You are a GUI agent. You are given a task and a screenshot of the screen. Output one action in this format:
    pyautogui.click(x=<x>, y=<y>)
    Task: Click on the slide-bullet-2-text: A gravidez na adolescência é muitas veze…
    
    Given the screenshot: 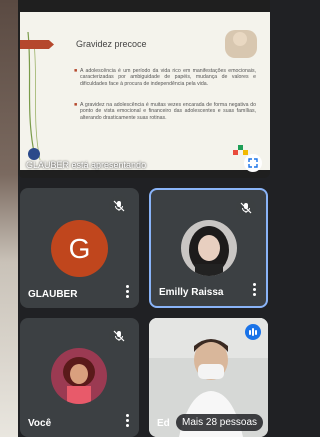 What is the action you would take?
    pyautogui.click(x=168, y=111)
    